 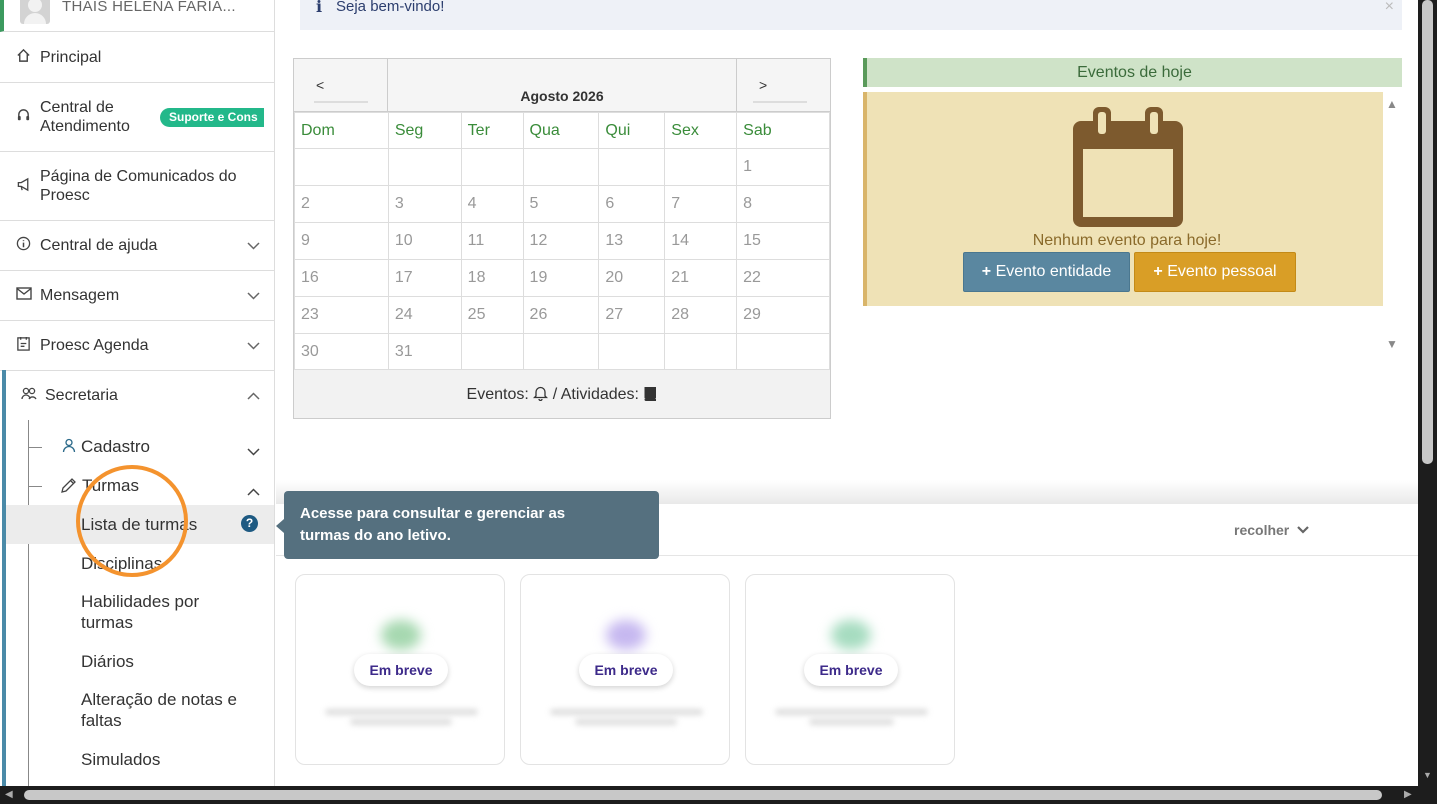 I want to click on sidebar-item-comunicados: Página de Comunicados do Proesc, so click(x=137, y=186).